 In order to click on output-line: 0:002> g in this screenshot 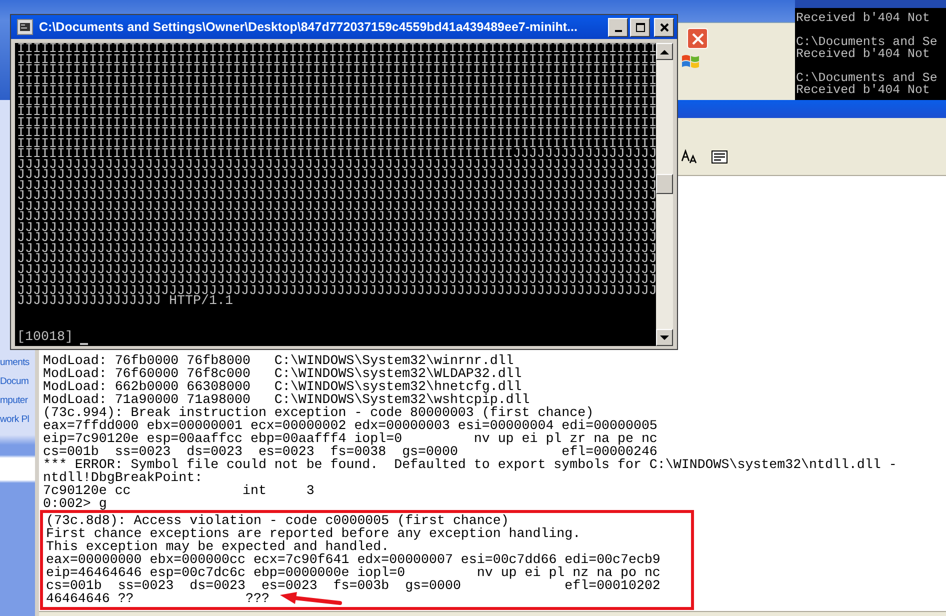, I will do `click(75, 503)`.